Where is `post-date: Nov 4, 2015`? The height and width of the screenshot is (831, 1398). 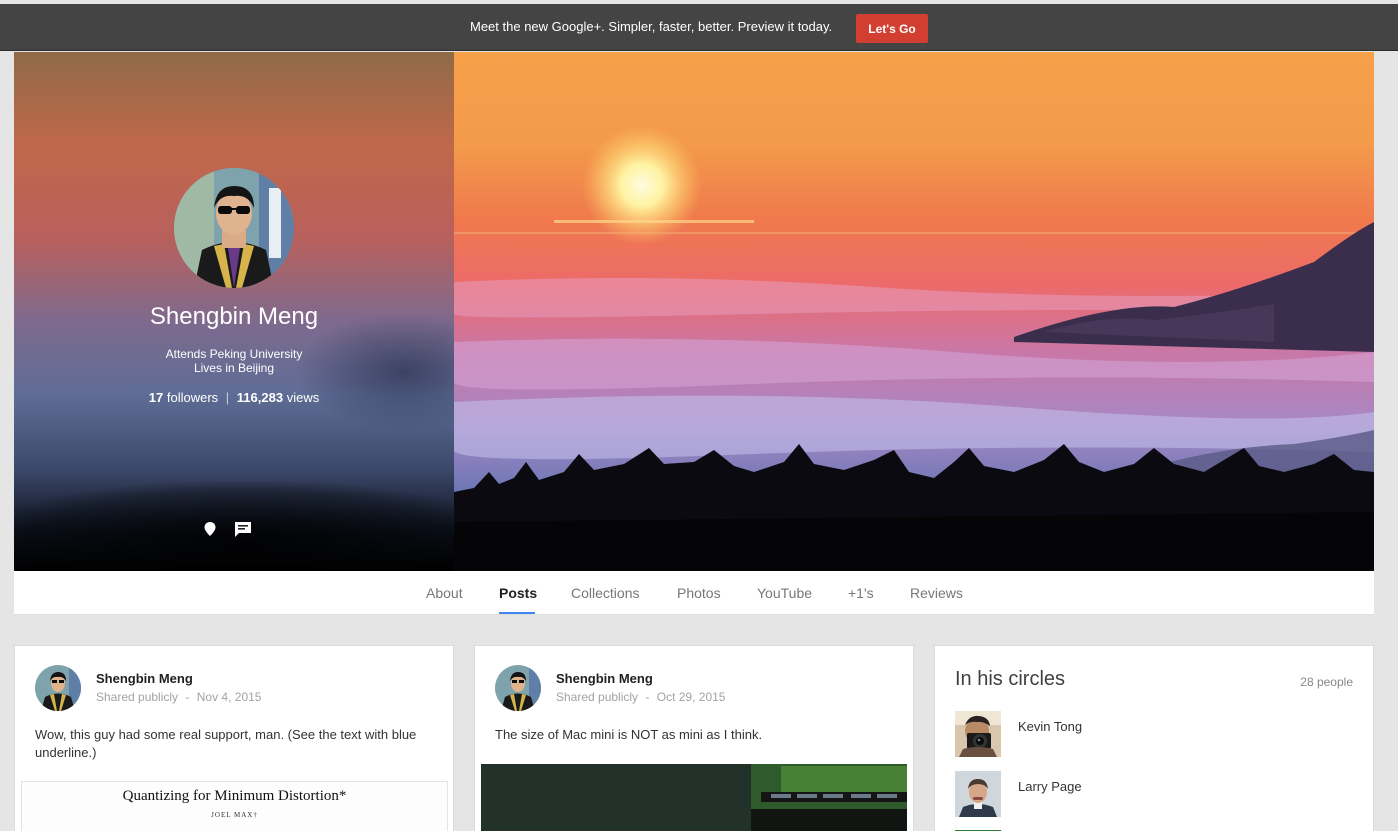 post-date: Nov 4, 2015 is located at coordinates (229, 697).